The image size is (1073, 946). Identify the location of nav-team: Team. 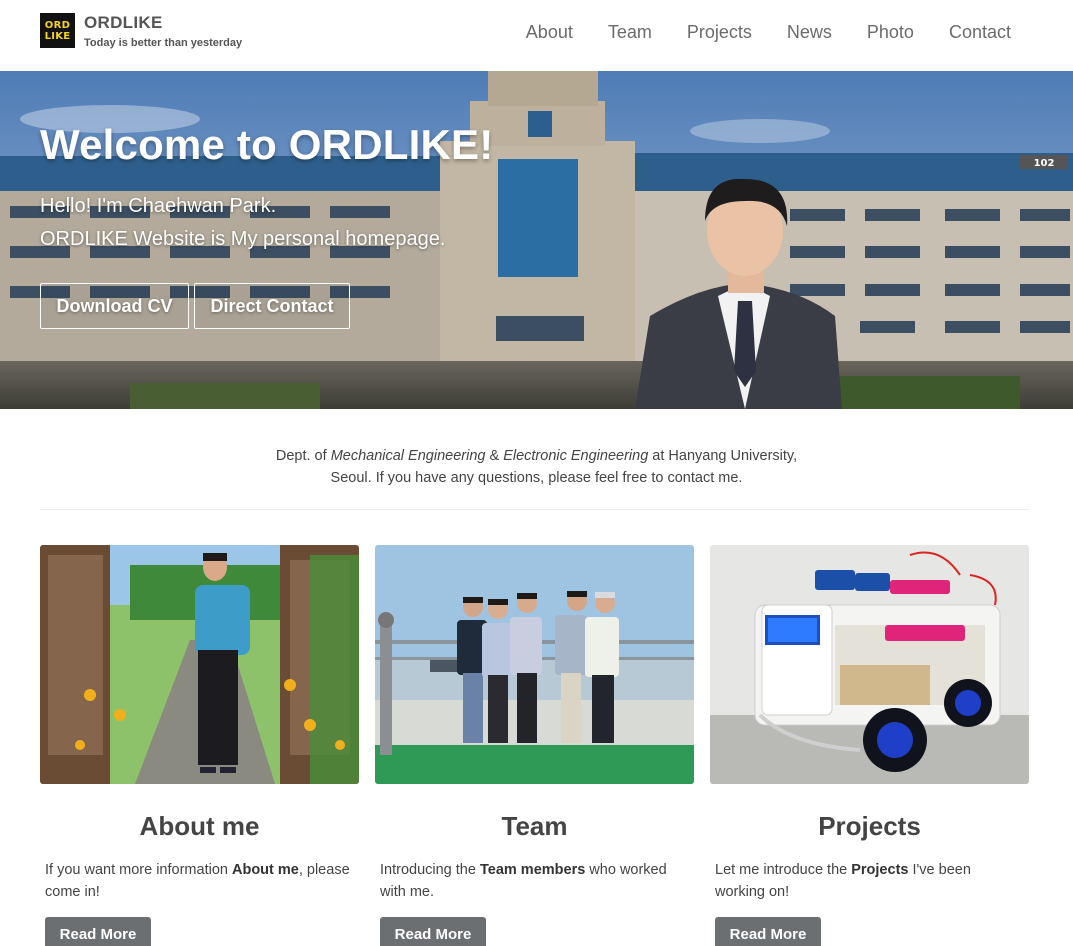
(630, 32).